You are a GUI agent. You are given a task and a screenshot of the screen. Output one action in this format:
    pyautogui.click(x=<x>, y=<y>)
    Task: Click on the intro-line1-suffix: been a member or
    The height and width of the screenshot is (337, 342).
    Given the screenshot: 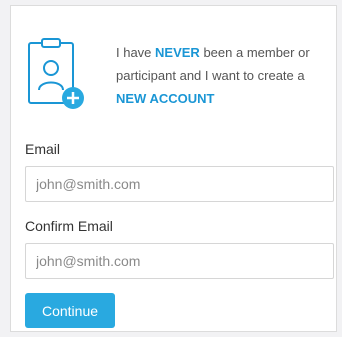 What is the action you would take?
    pyautogui.click(x=254, y=52)
    